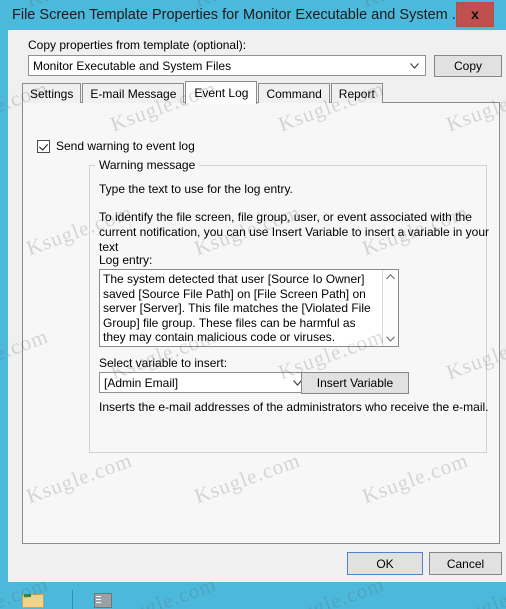 The height and width of the screenshot is (609, 506). I want to click on scrollbar-track, so click(390, 308).